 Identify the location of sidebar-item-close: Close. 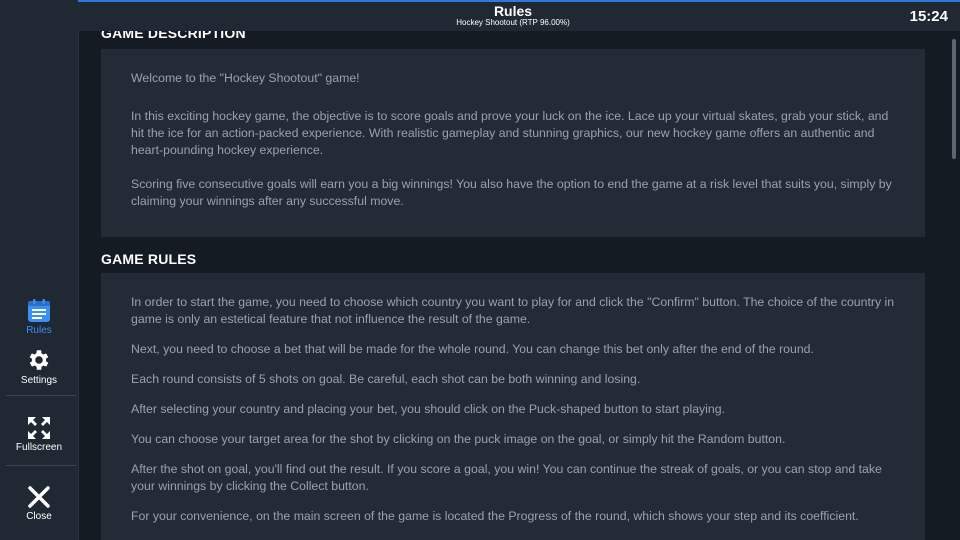
(39, 503).